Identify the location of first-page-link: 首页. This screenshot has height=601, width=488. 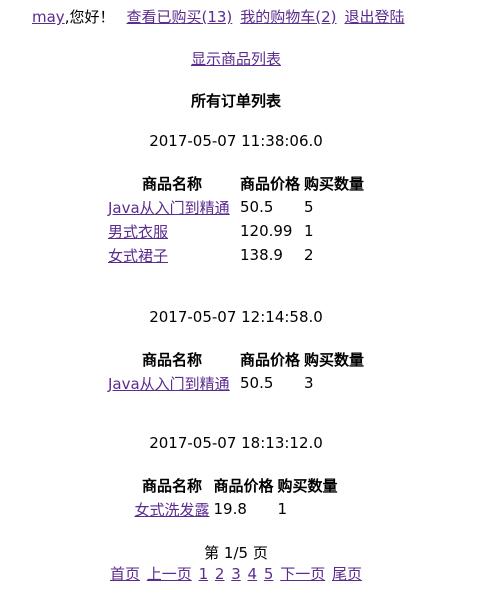
(125, 574).